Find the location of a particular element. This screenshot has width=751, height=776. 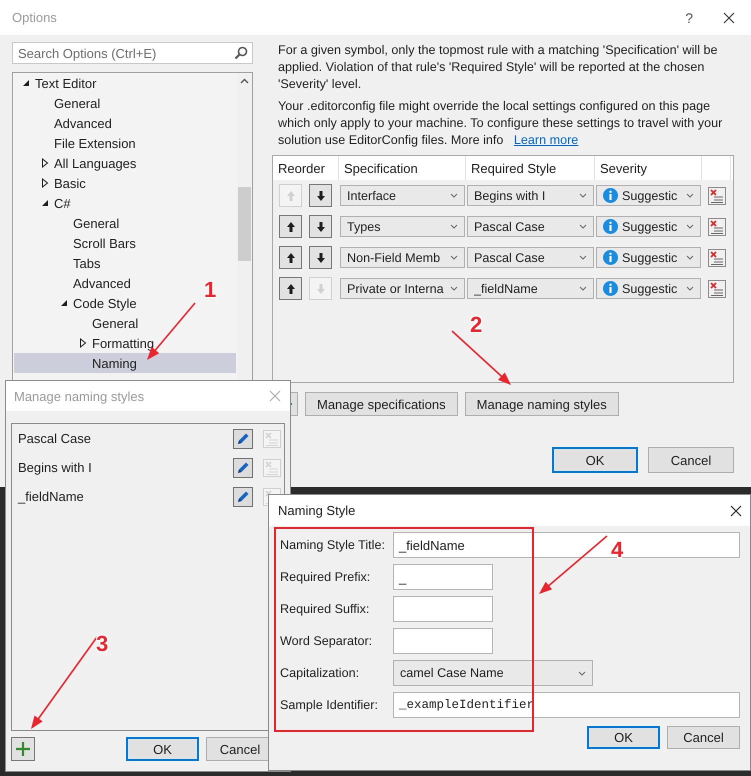

help-button: ? is located at coordinates (689, 18).